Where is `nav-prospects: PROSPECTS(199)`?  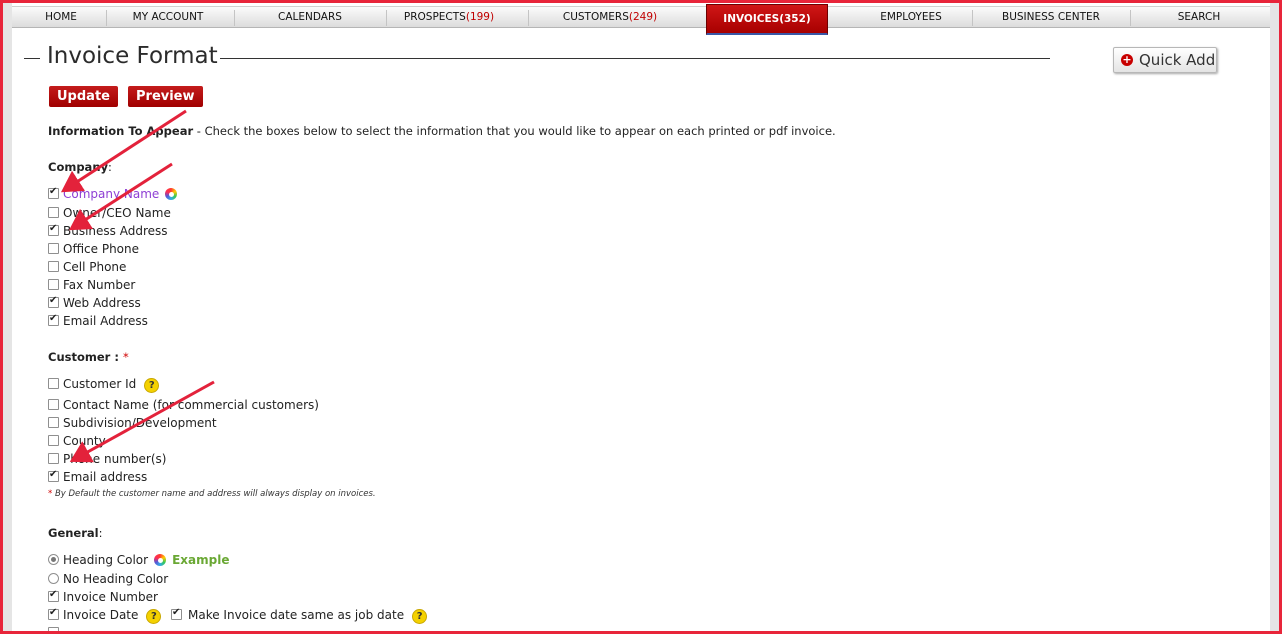
nav-prospects: PROSPECTS(199) is located at coordinates (449, 17).